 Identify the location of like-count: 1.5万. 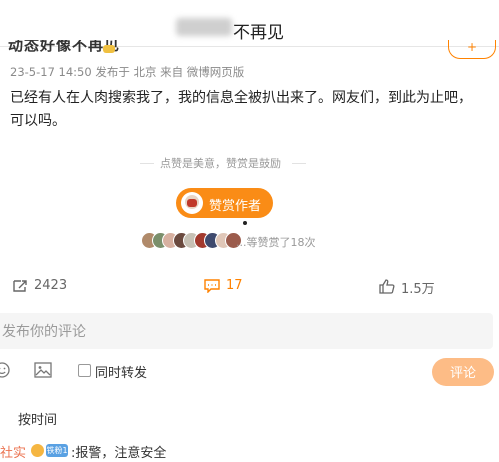
(418, 289).